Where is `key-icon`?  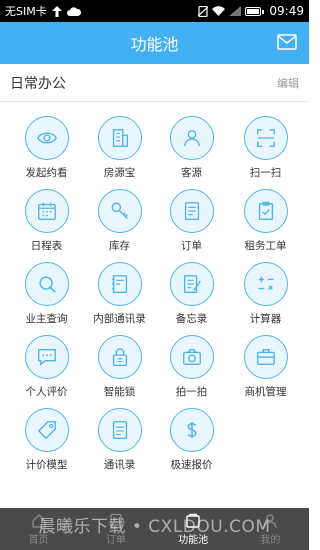
key-icon is located at coordinates (119, 211).